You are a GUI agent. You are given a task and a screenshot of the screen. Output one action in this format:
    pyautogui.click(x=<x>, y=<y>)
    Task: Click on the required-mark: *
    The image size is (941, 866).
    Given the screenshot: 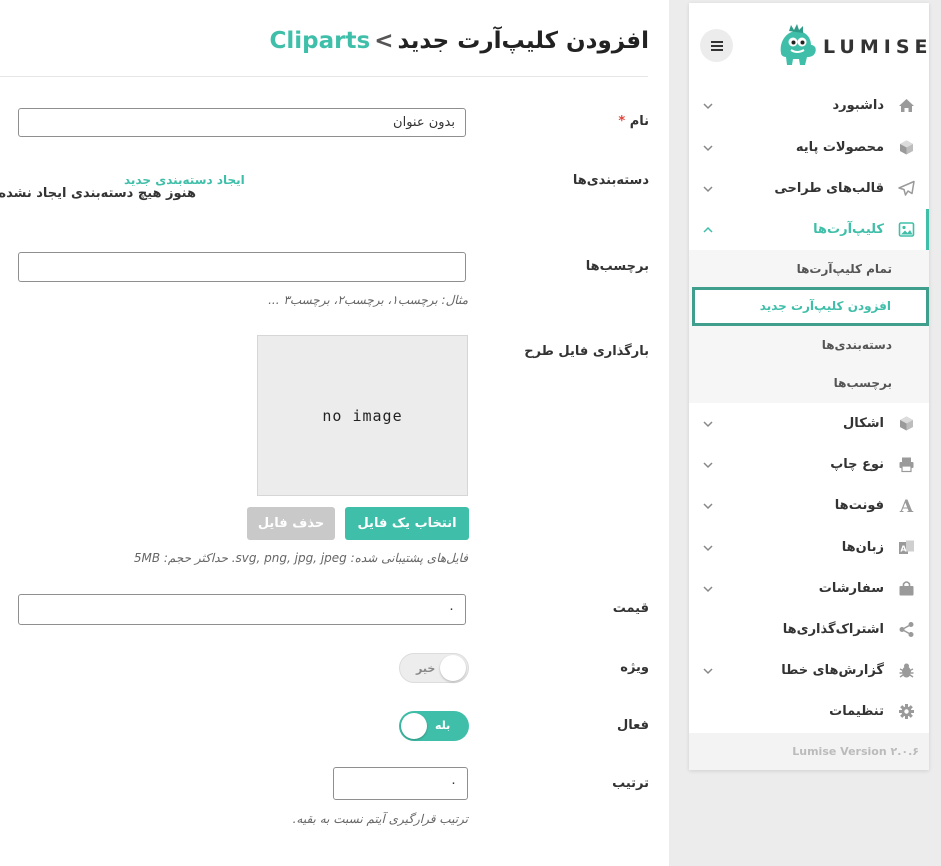 What is the action you would take?
    pyautogui.click(x=622, y=121)
    